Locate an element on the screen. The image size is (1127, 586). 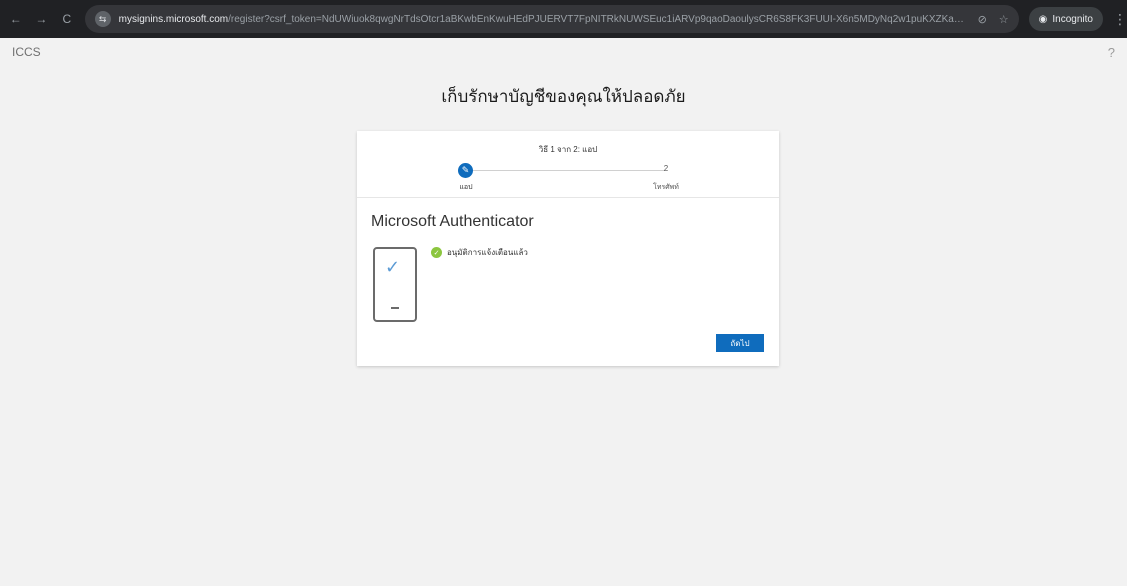
step-2-label: โทรศัพท์ is located at coordinates (666, 187).